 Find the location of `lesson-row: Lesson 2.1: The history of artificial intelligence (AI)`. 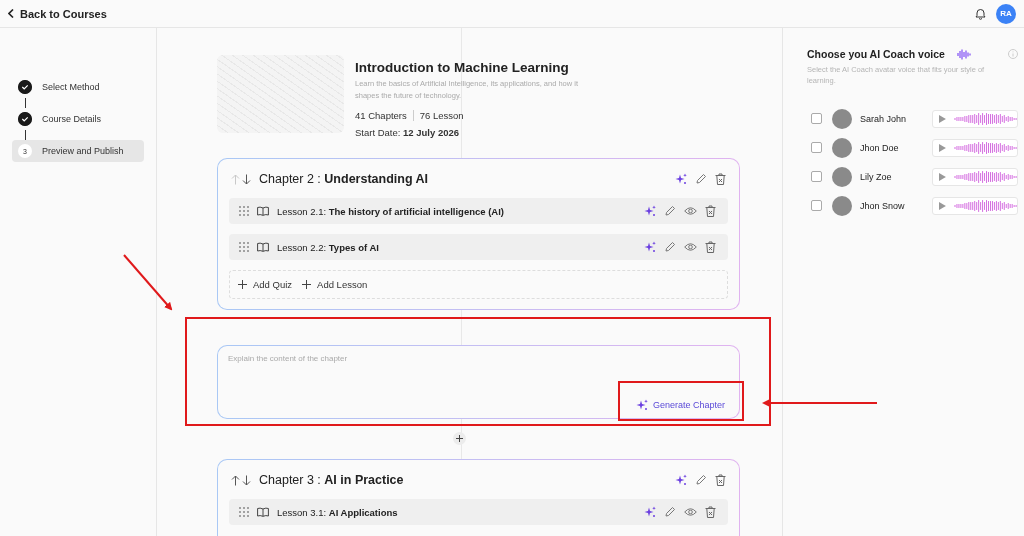

lesson-row: Lesson 2.1: The history of artificial intelligence (AI) is located at coordinates (478, 211).